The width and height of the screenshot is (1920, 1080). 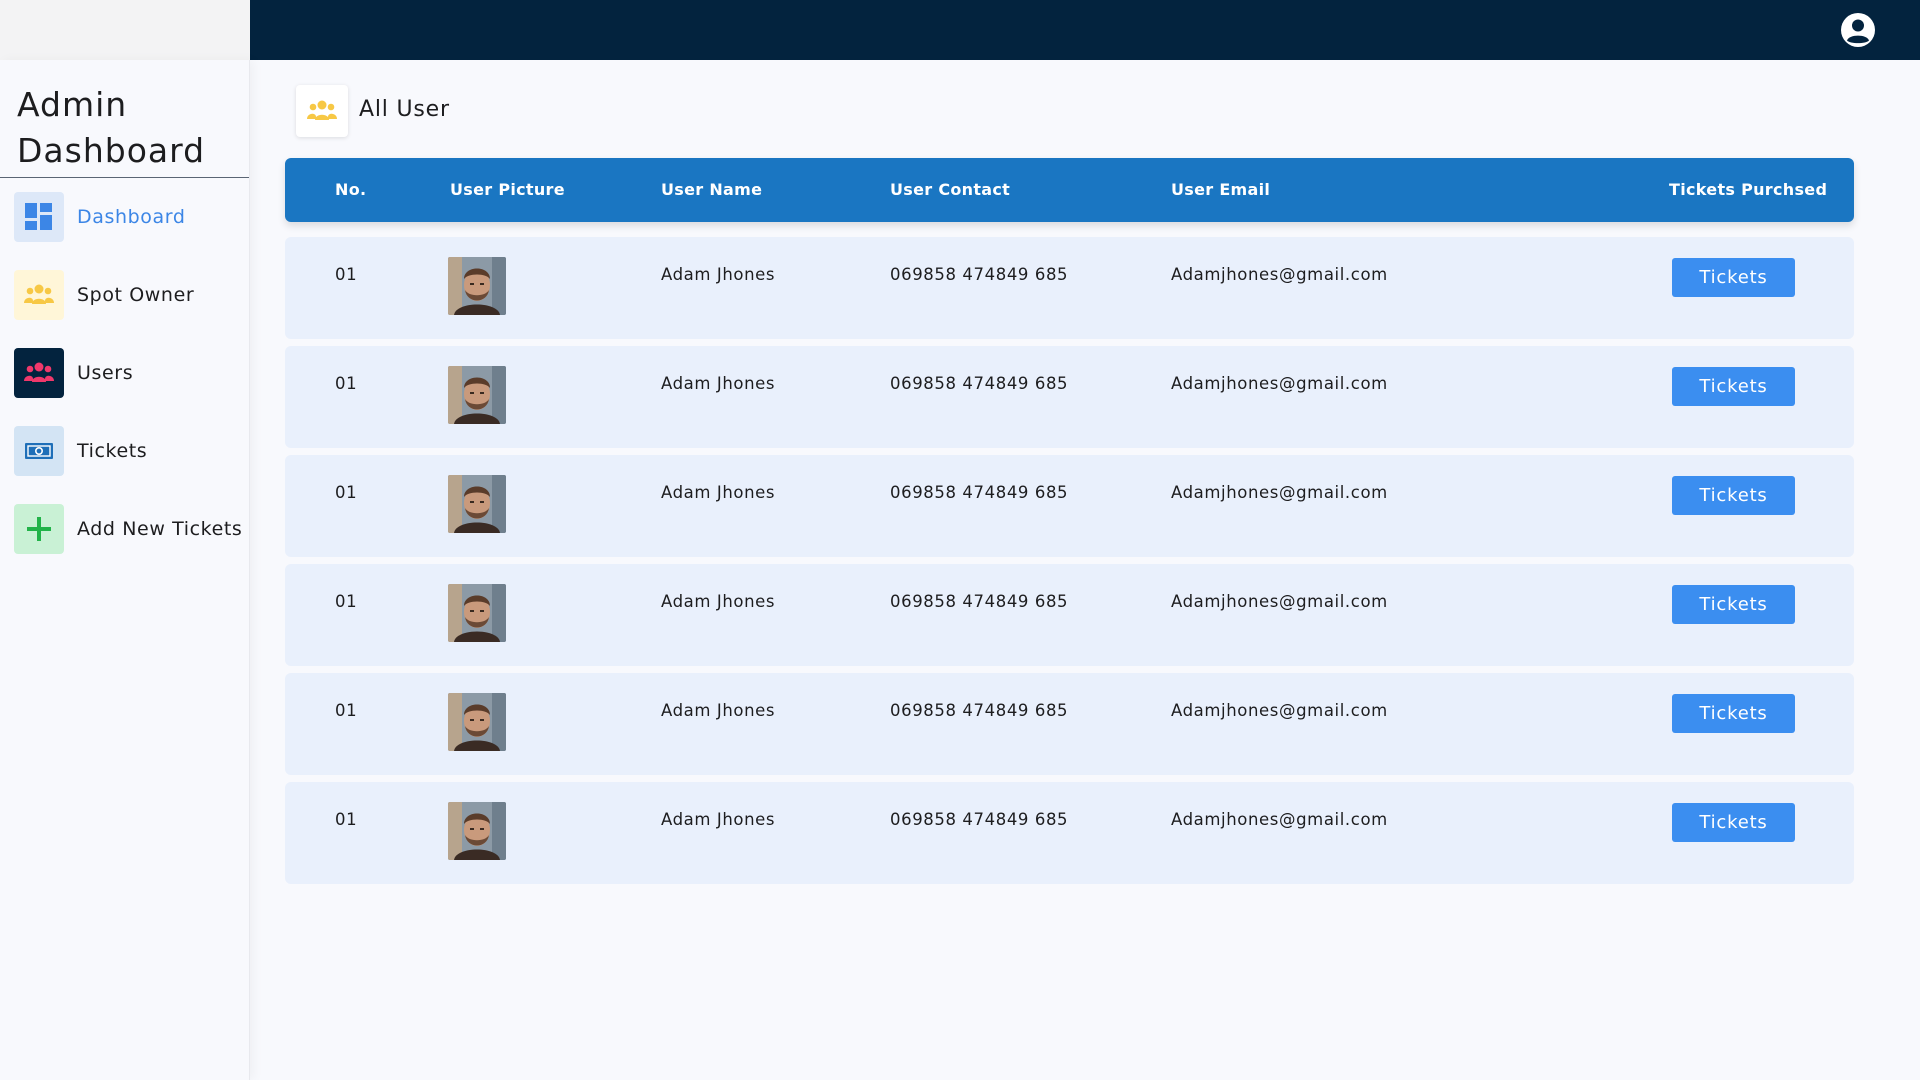 I want to click on top-bar, so click(x=960, y=30).